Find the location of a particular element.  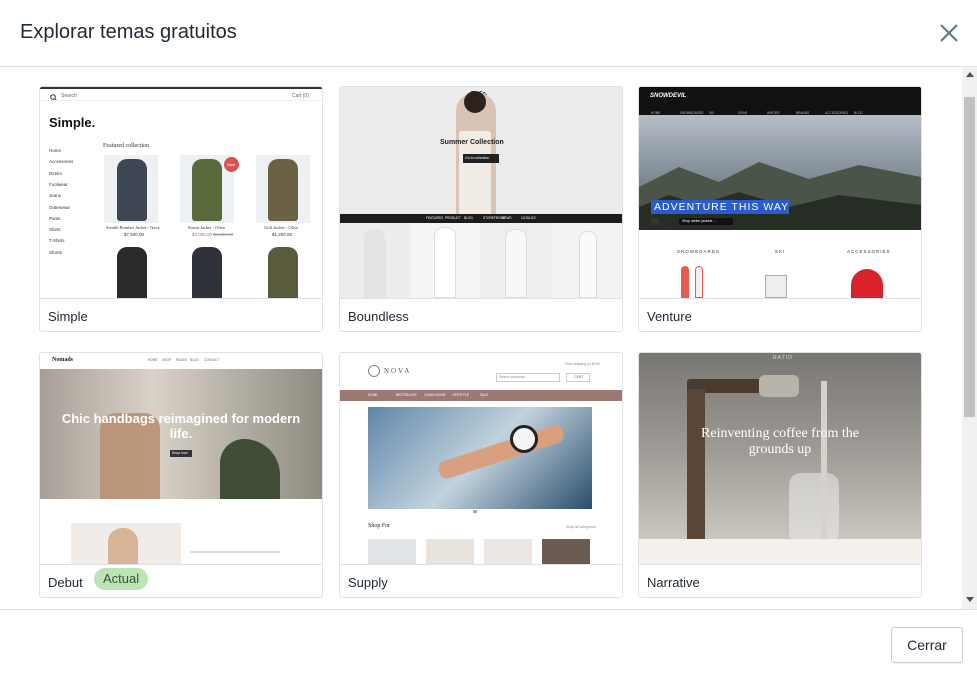

scroll-down-icon is located at coordinates (970, 599).